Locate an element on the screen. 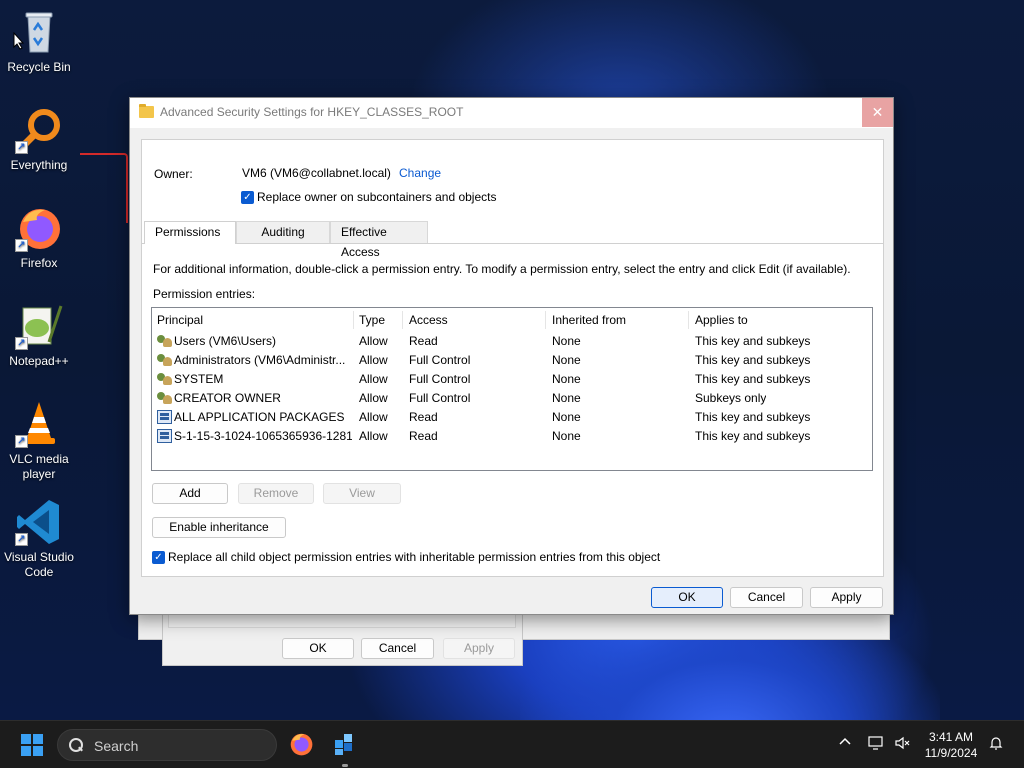 The height and width of the screenshot is (768, 1024). owner-value: VM6 (VM6@collabnet.local) is located at coordinates (316, 173).